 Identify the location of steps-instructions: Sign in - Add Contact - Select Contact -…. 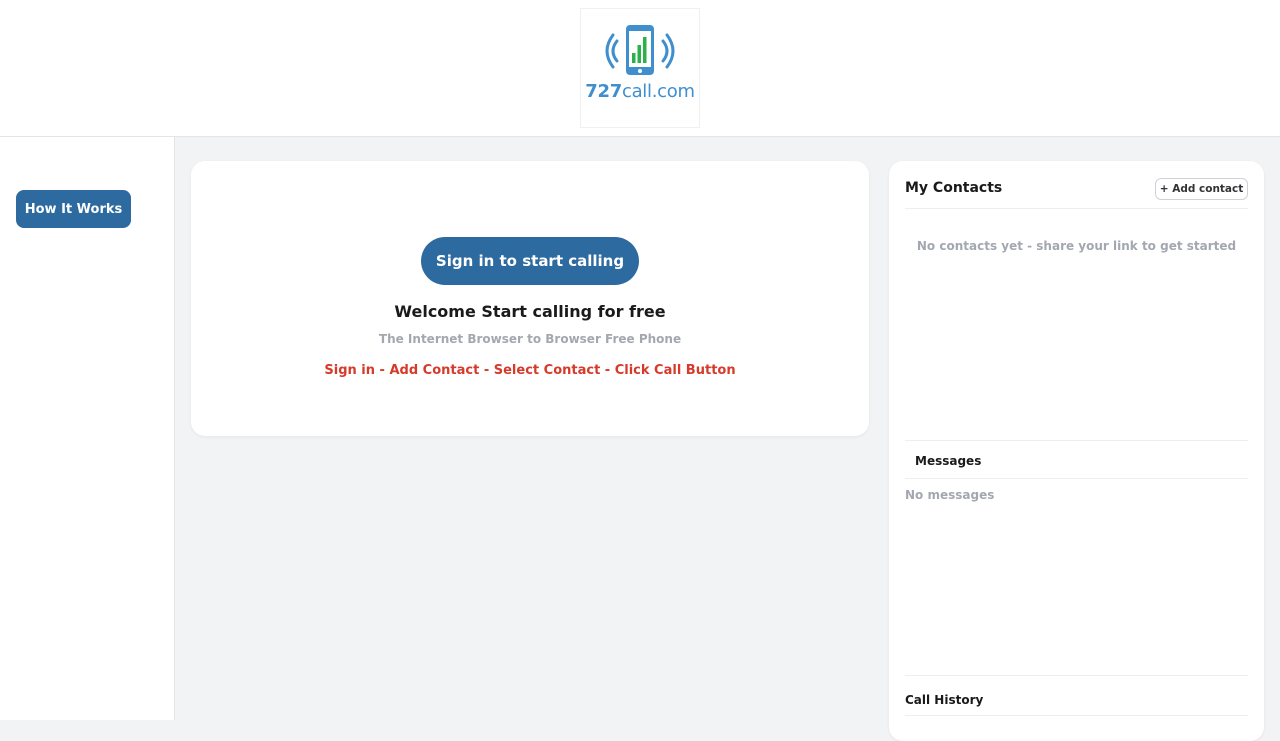
(530, 370).